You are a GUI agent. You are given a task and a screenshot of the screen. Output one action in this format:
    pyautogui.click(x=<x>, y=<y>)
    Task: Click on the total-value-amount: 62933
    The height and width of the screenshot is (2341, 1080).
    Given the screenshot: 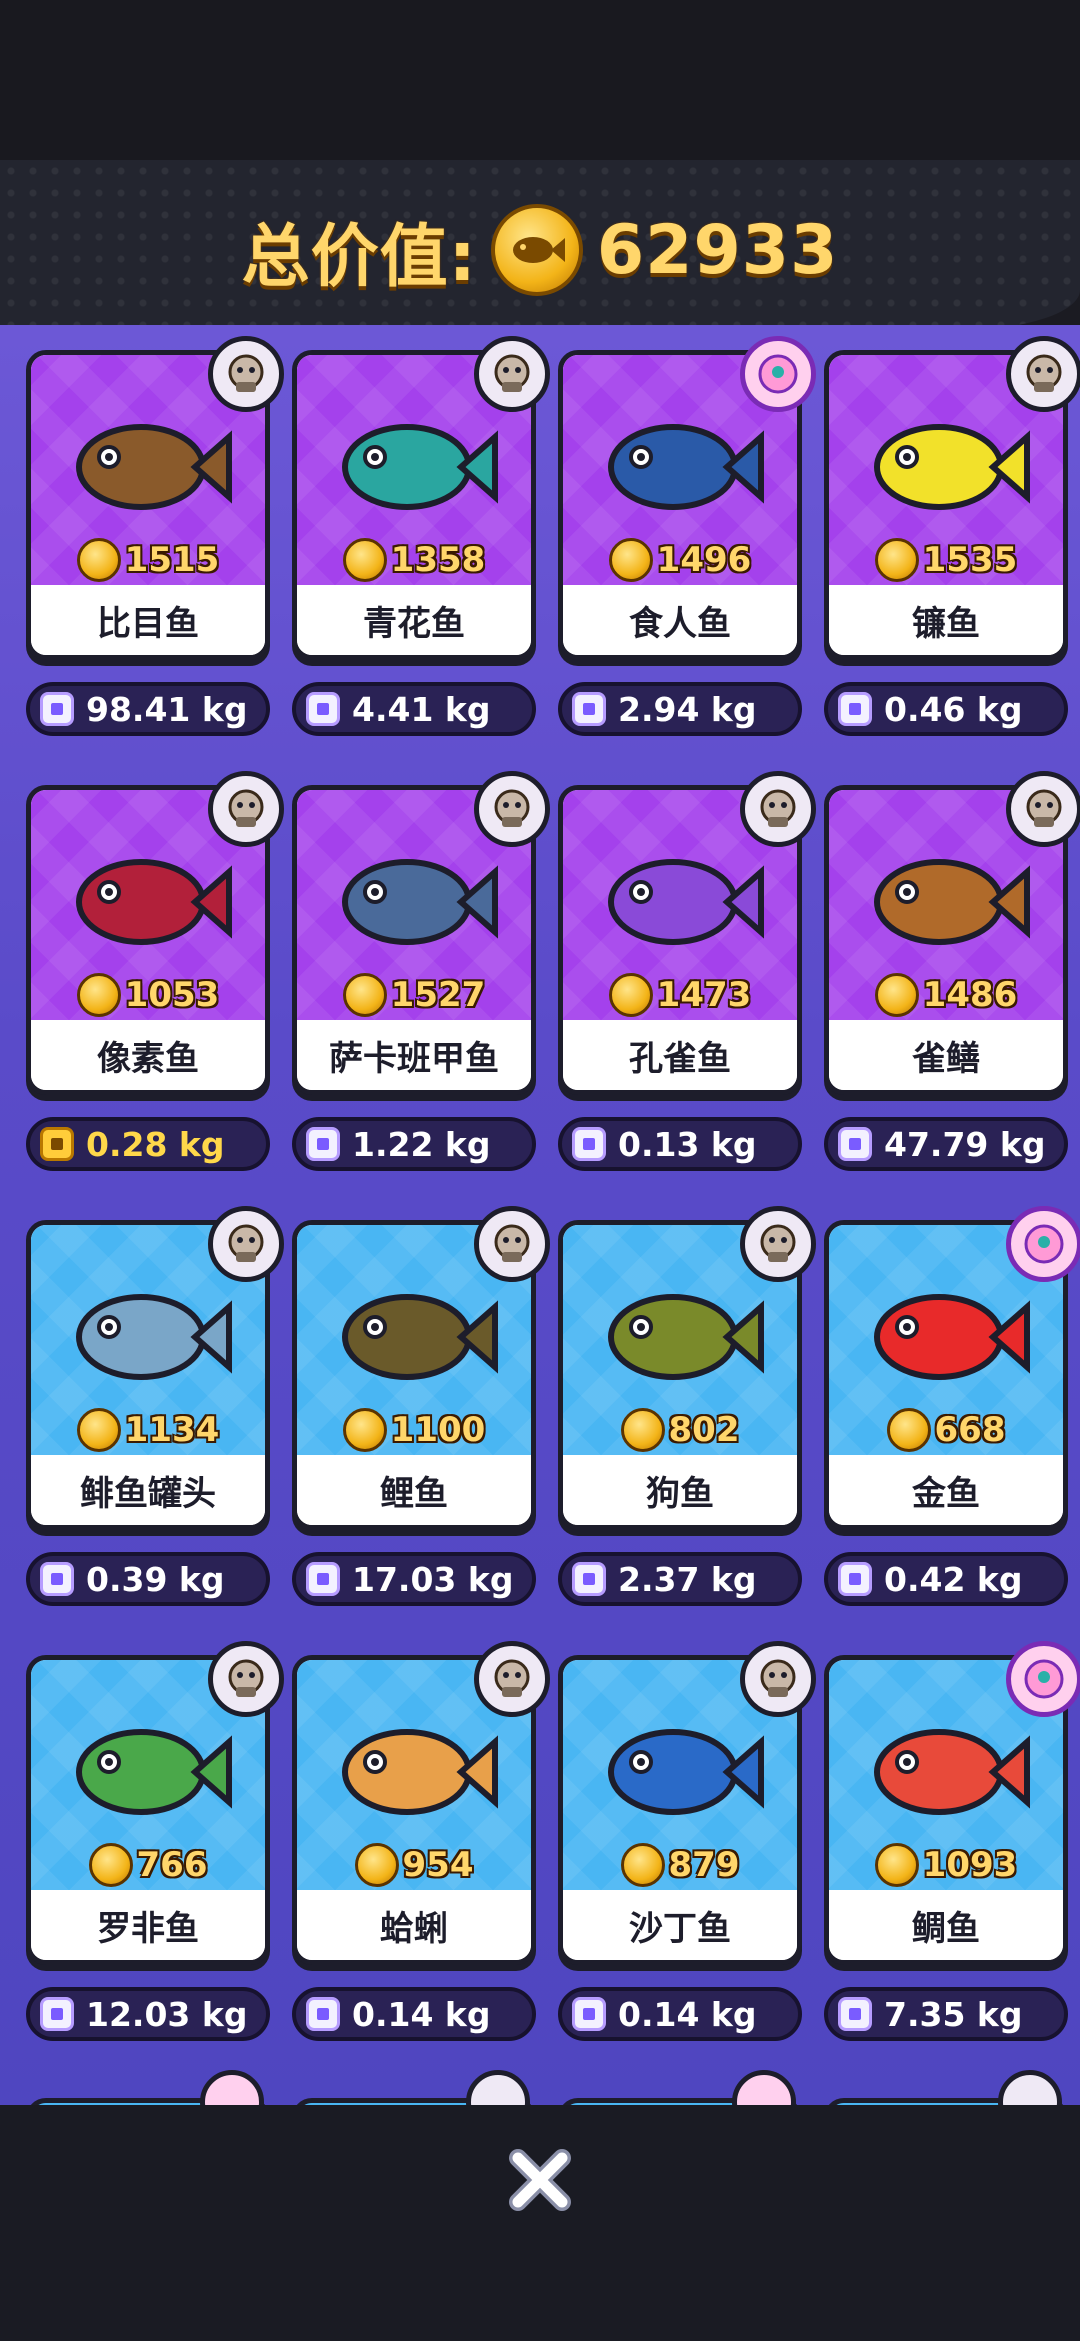 What is the action you would take?
    pyautogui.click(x=717, y=250)
    